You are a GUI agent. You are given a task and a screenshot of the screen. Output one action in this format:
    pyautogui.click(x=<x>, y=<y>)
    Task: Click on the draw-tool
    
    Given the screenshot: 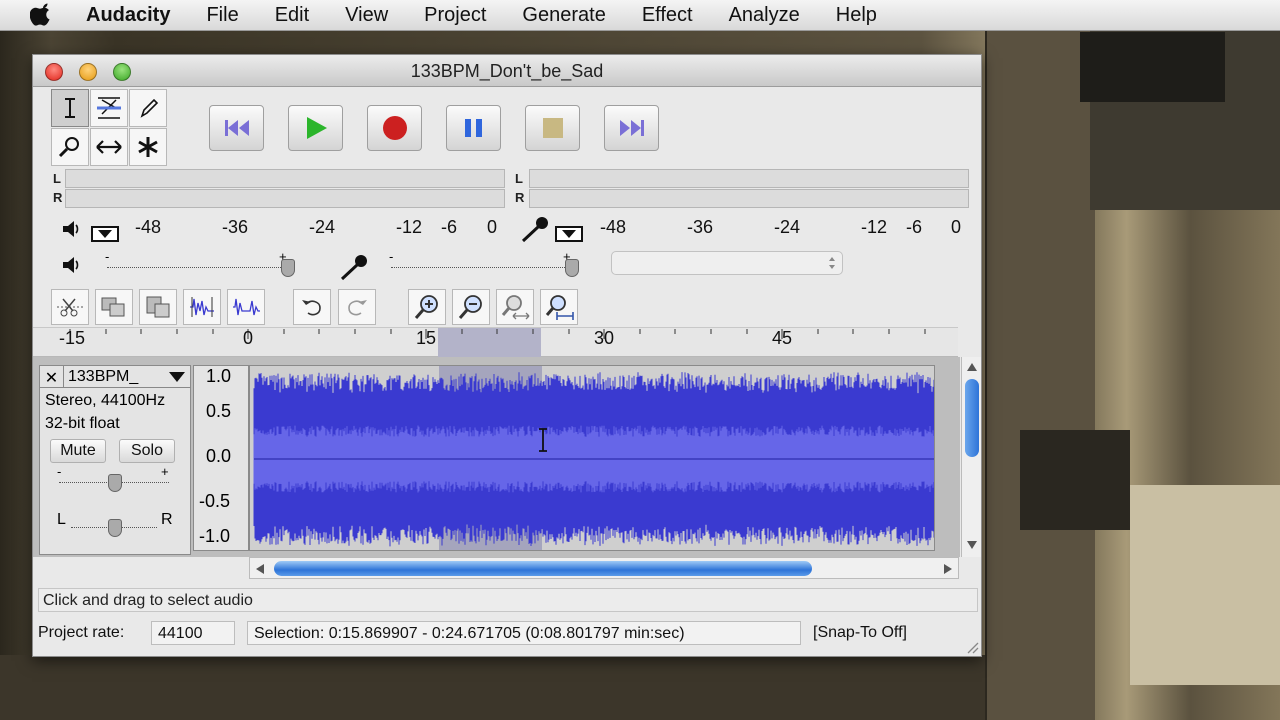 What is the action you would take?
    pyautogui.click(x=148, y=108)
    